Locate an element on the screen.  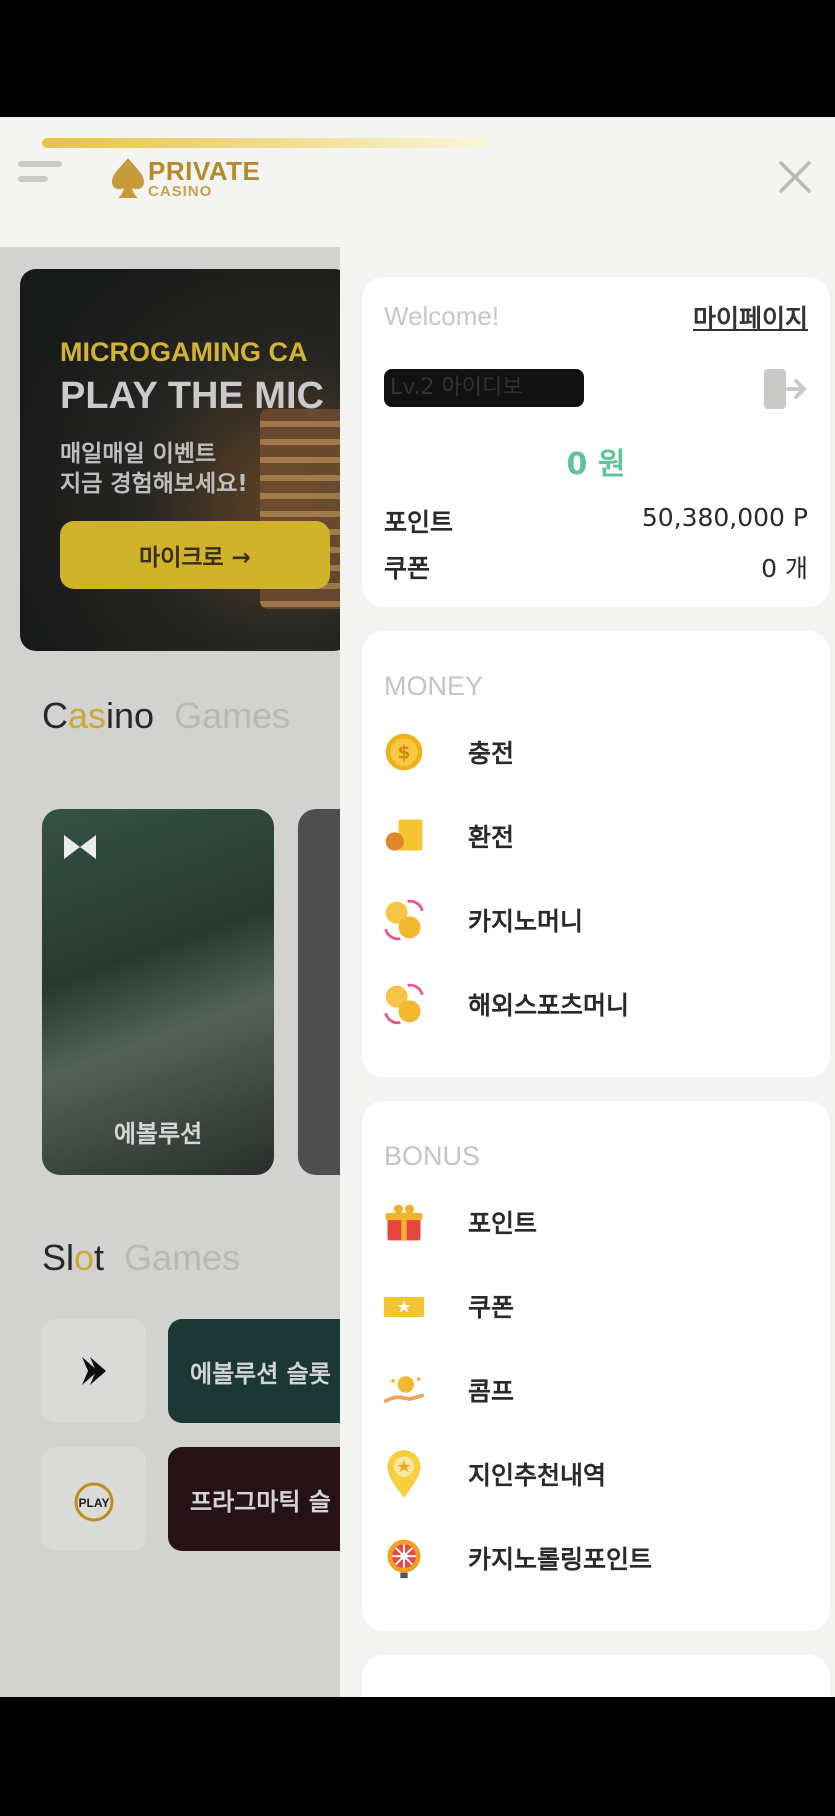
menu-item-overseas-sports-money: 해외스포츠머니 is located at coordinates (596, 1004).